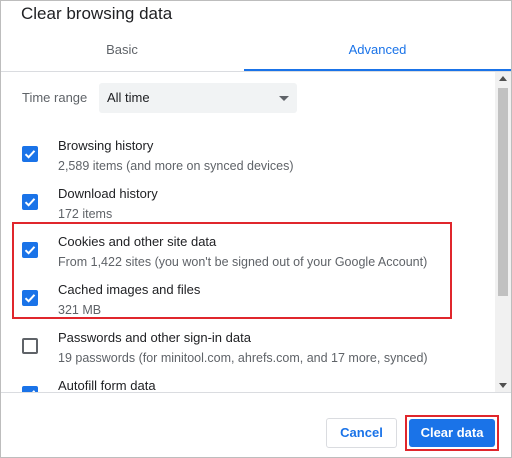 The image size is (512, 458). I want to click on clear-data-highlight: Clear data, so click(452, 433).